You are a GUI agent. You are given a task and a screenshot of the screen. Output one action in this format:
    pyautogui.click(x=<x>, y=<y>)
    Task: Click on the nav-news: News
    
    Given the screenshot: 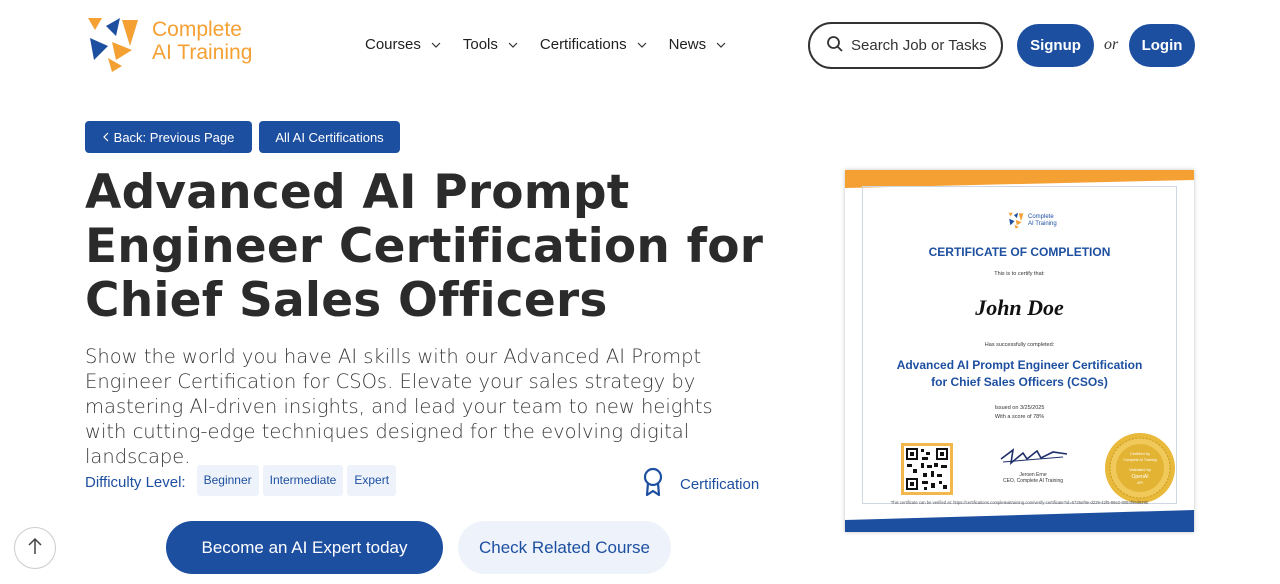 What is the action you would take?
    pyautogui.click(x=698, y=45)
    